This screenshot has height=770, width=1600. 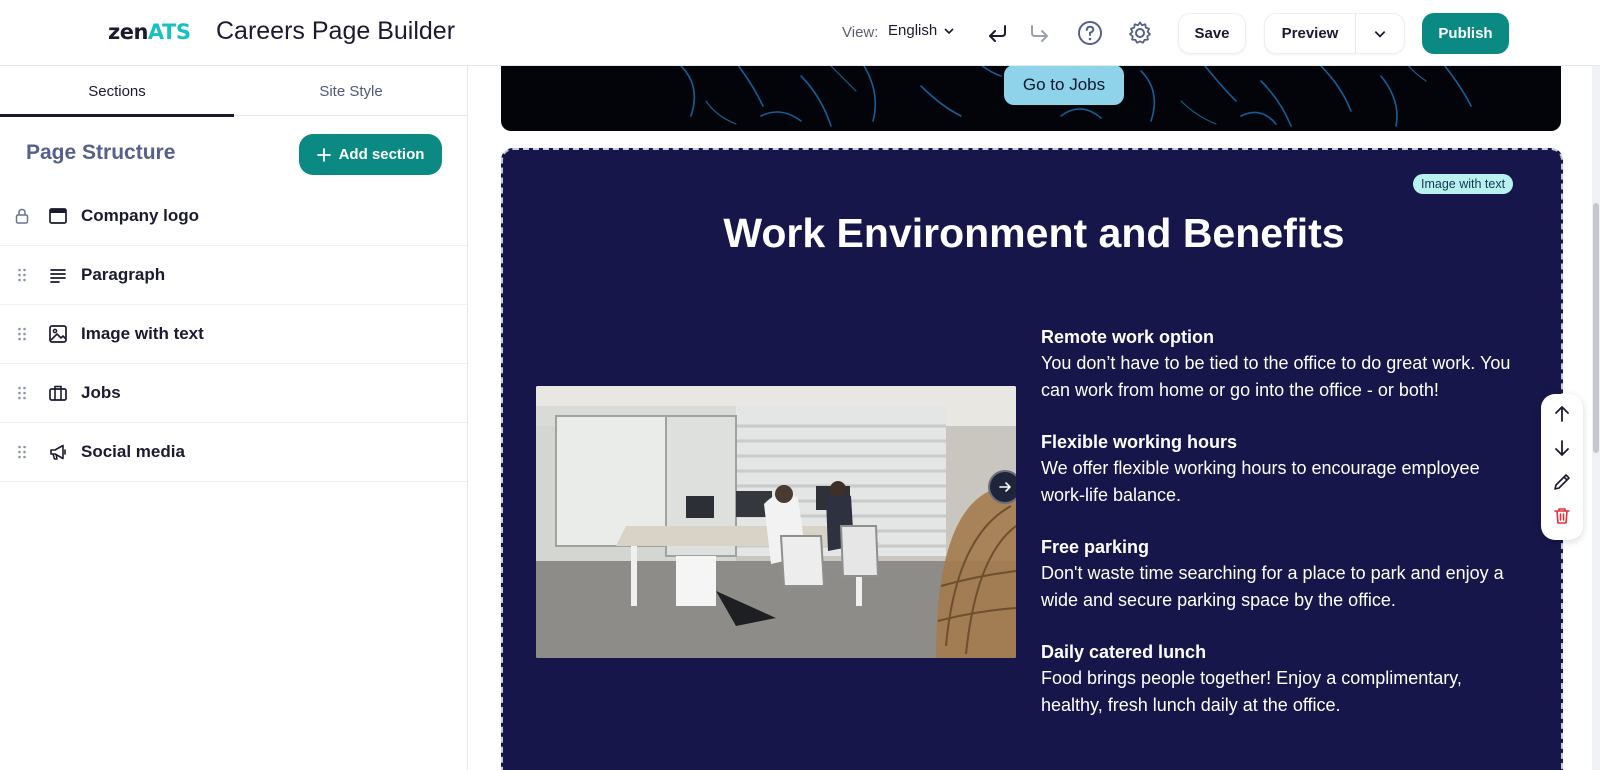 I want to click on canvas-scrollbar, so click(x=1596, y=418).